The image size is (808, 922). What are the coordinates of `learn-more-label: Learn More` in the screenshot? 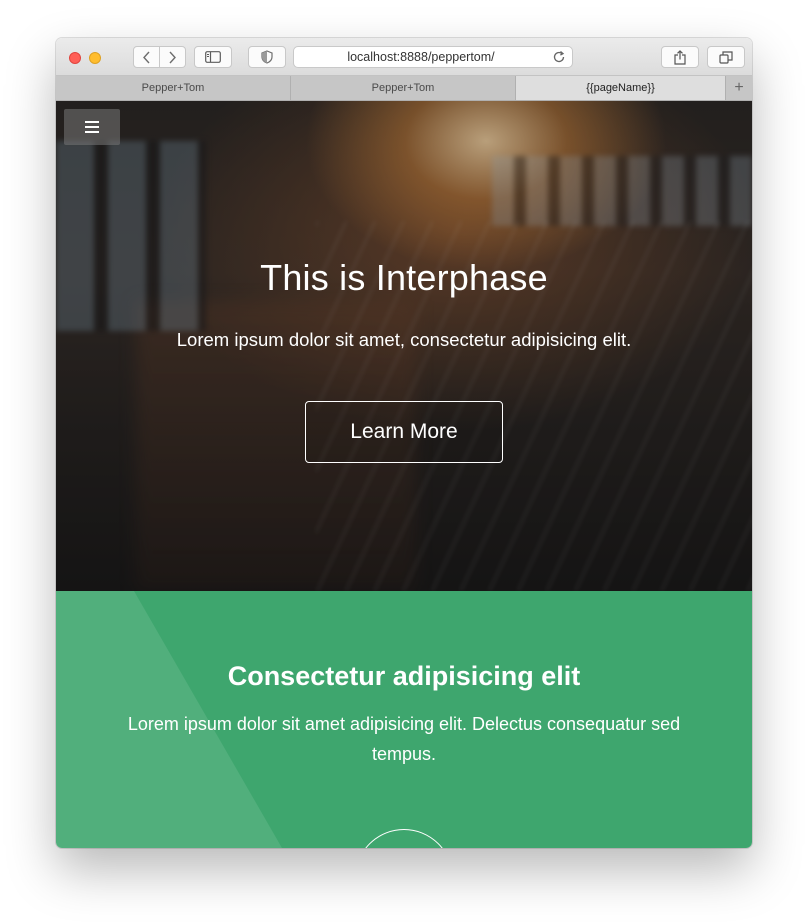 It's located at (404, 431).